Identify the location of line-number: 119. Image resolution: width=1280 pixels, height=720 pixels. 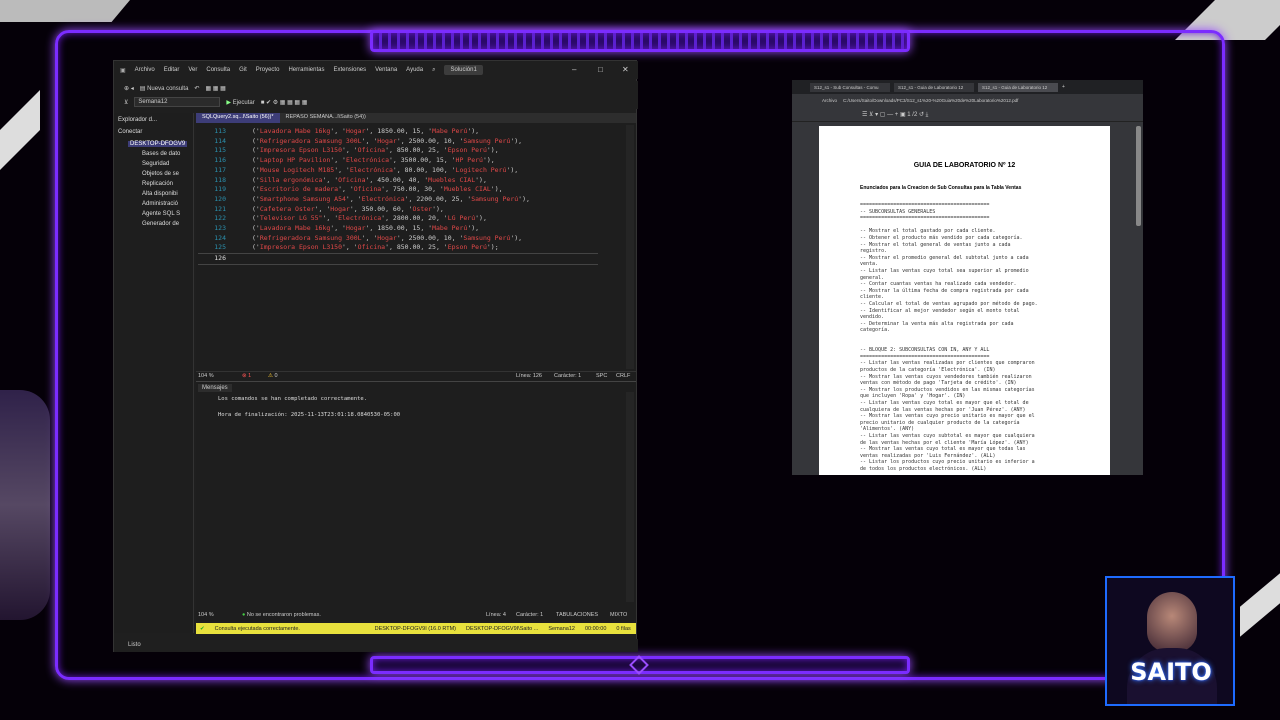
(220, 189).